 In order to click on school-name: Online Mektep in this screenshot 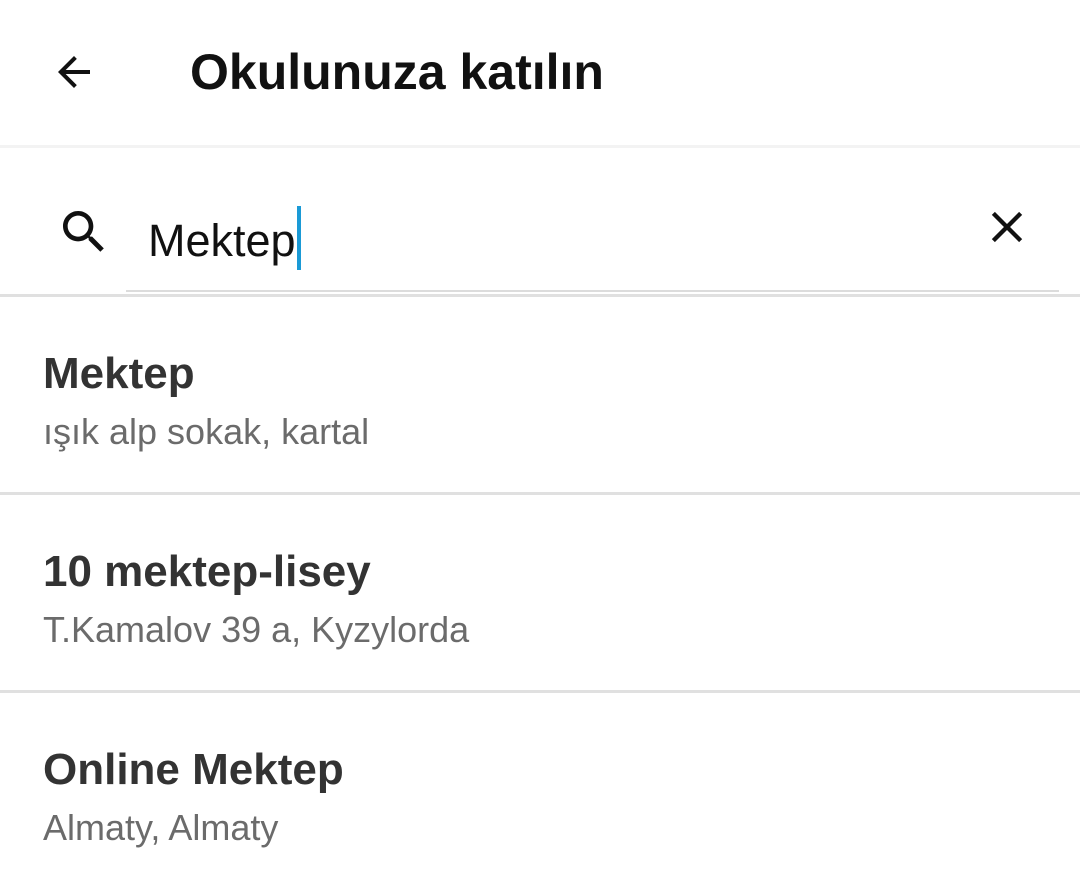, I will do `click(193, 769)`.